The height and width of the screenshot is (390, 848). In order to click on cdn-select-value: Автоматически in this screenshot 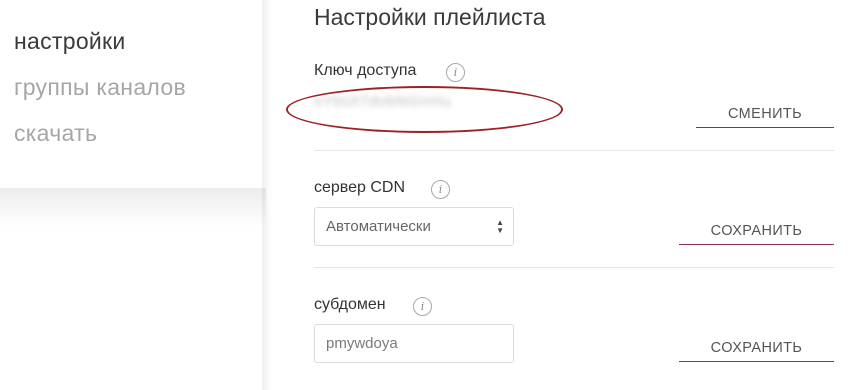, I will do `click(378, 226)`.